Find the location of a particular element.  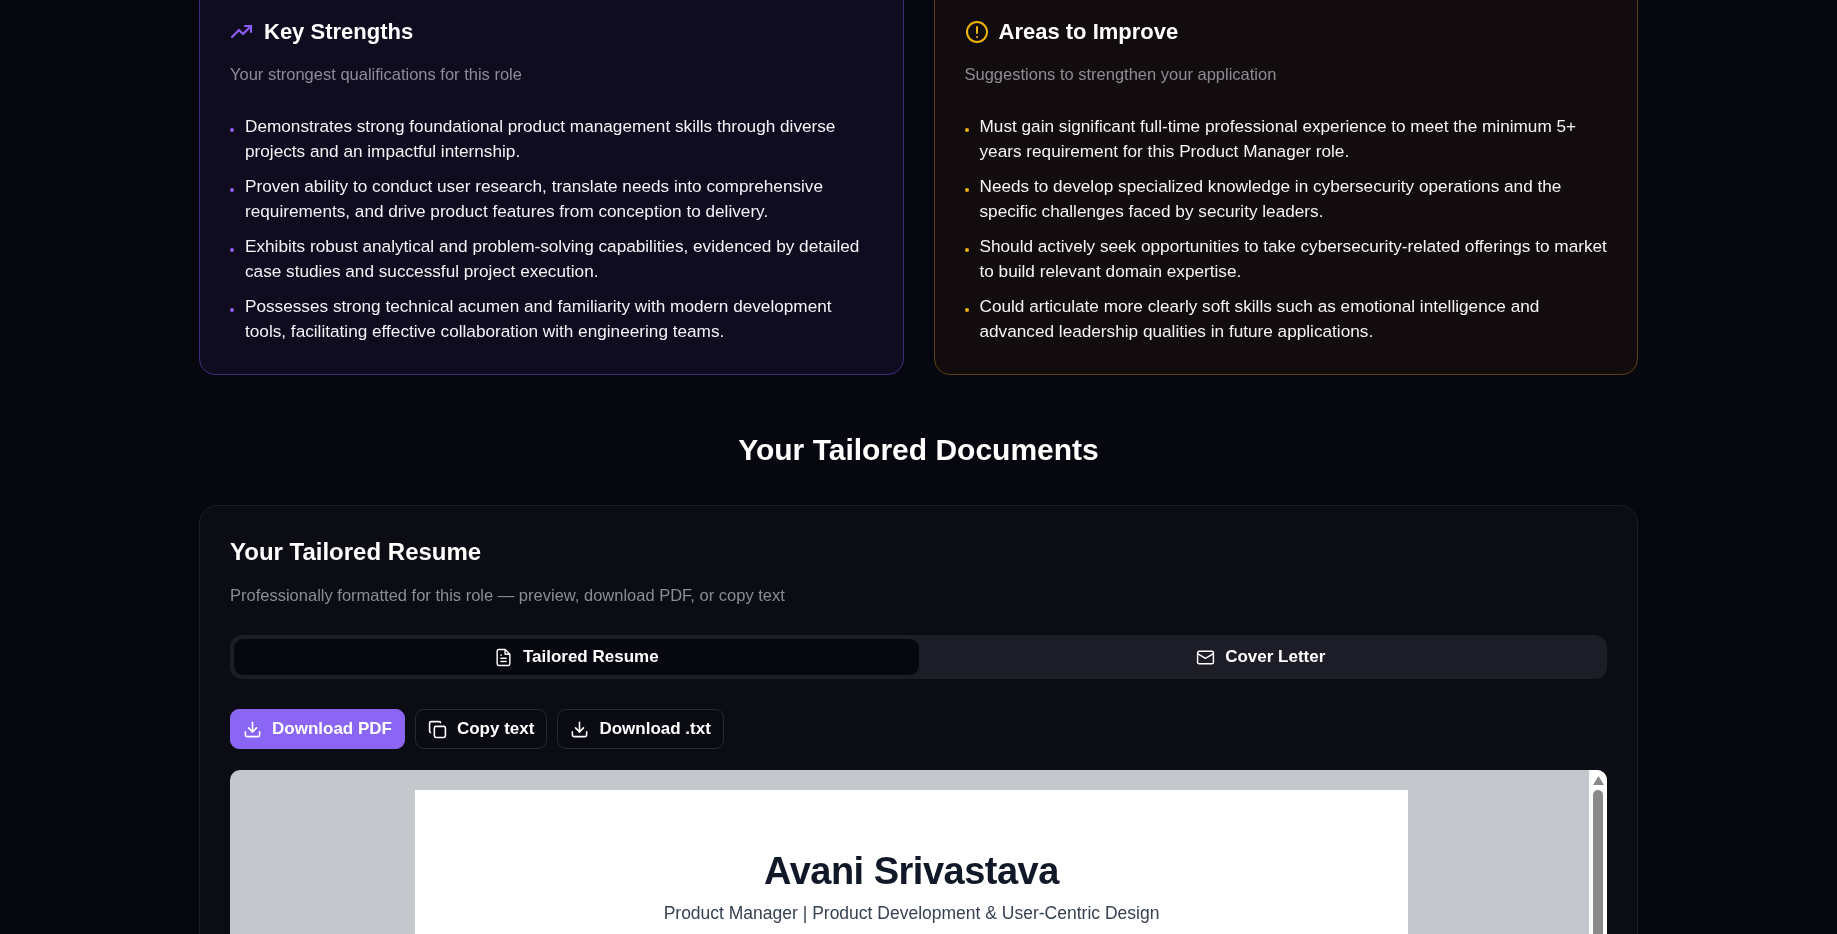

list-item-text: Proven ability to conduct user research, translate needs into comprehensive requirements, and drive product features from conception to delivery. is located at coordinates (534, 199).